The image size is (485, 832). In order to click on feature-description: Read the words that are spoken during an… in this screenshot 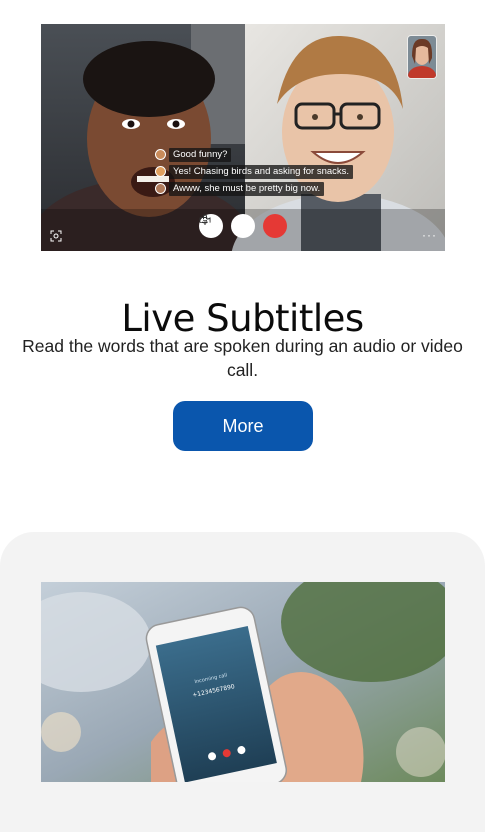, I will do `click(242, 358)`.